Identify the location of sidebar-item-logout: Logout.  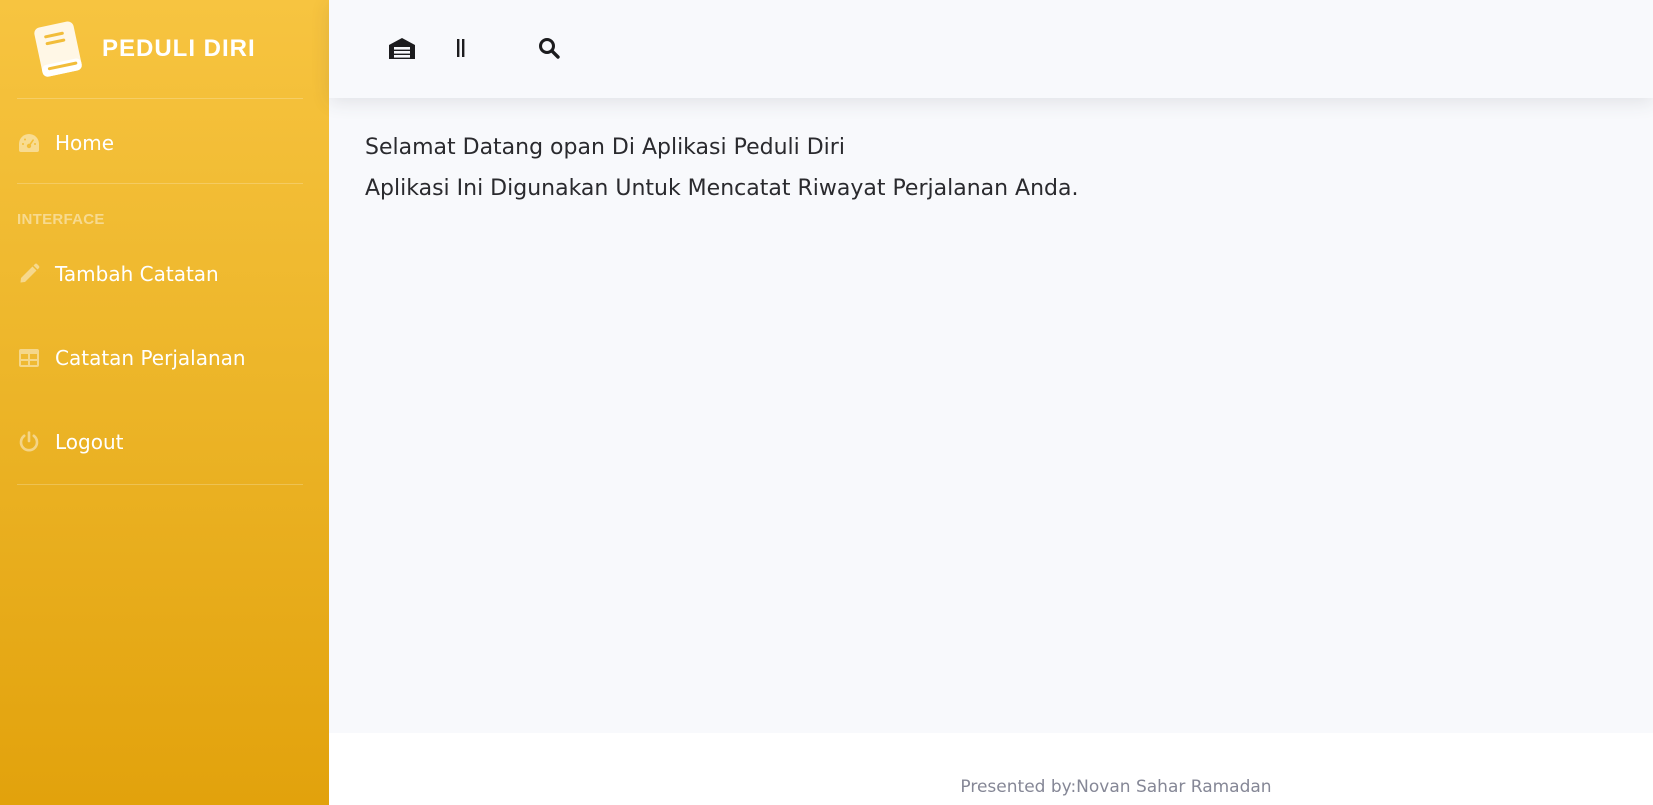
(164, 442).